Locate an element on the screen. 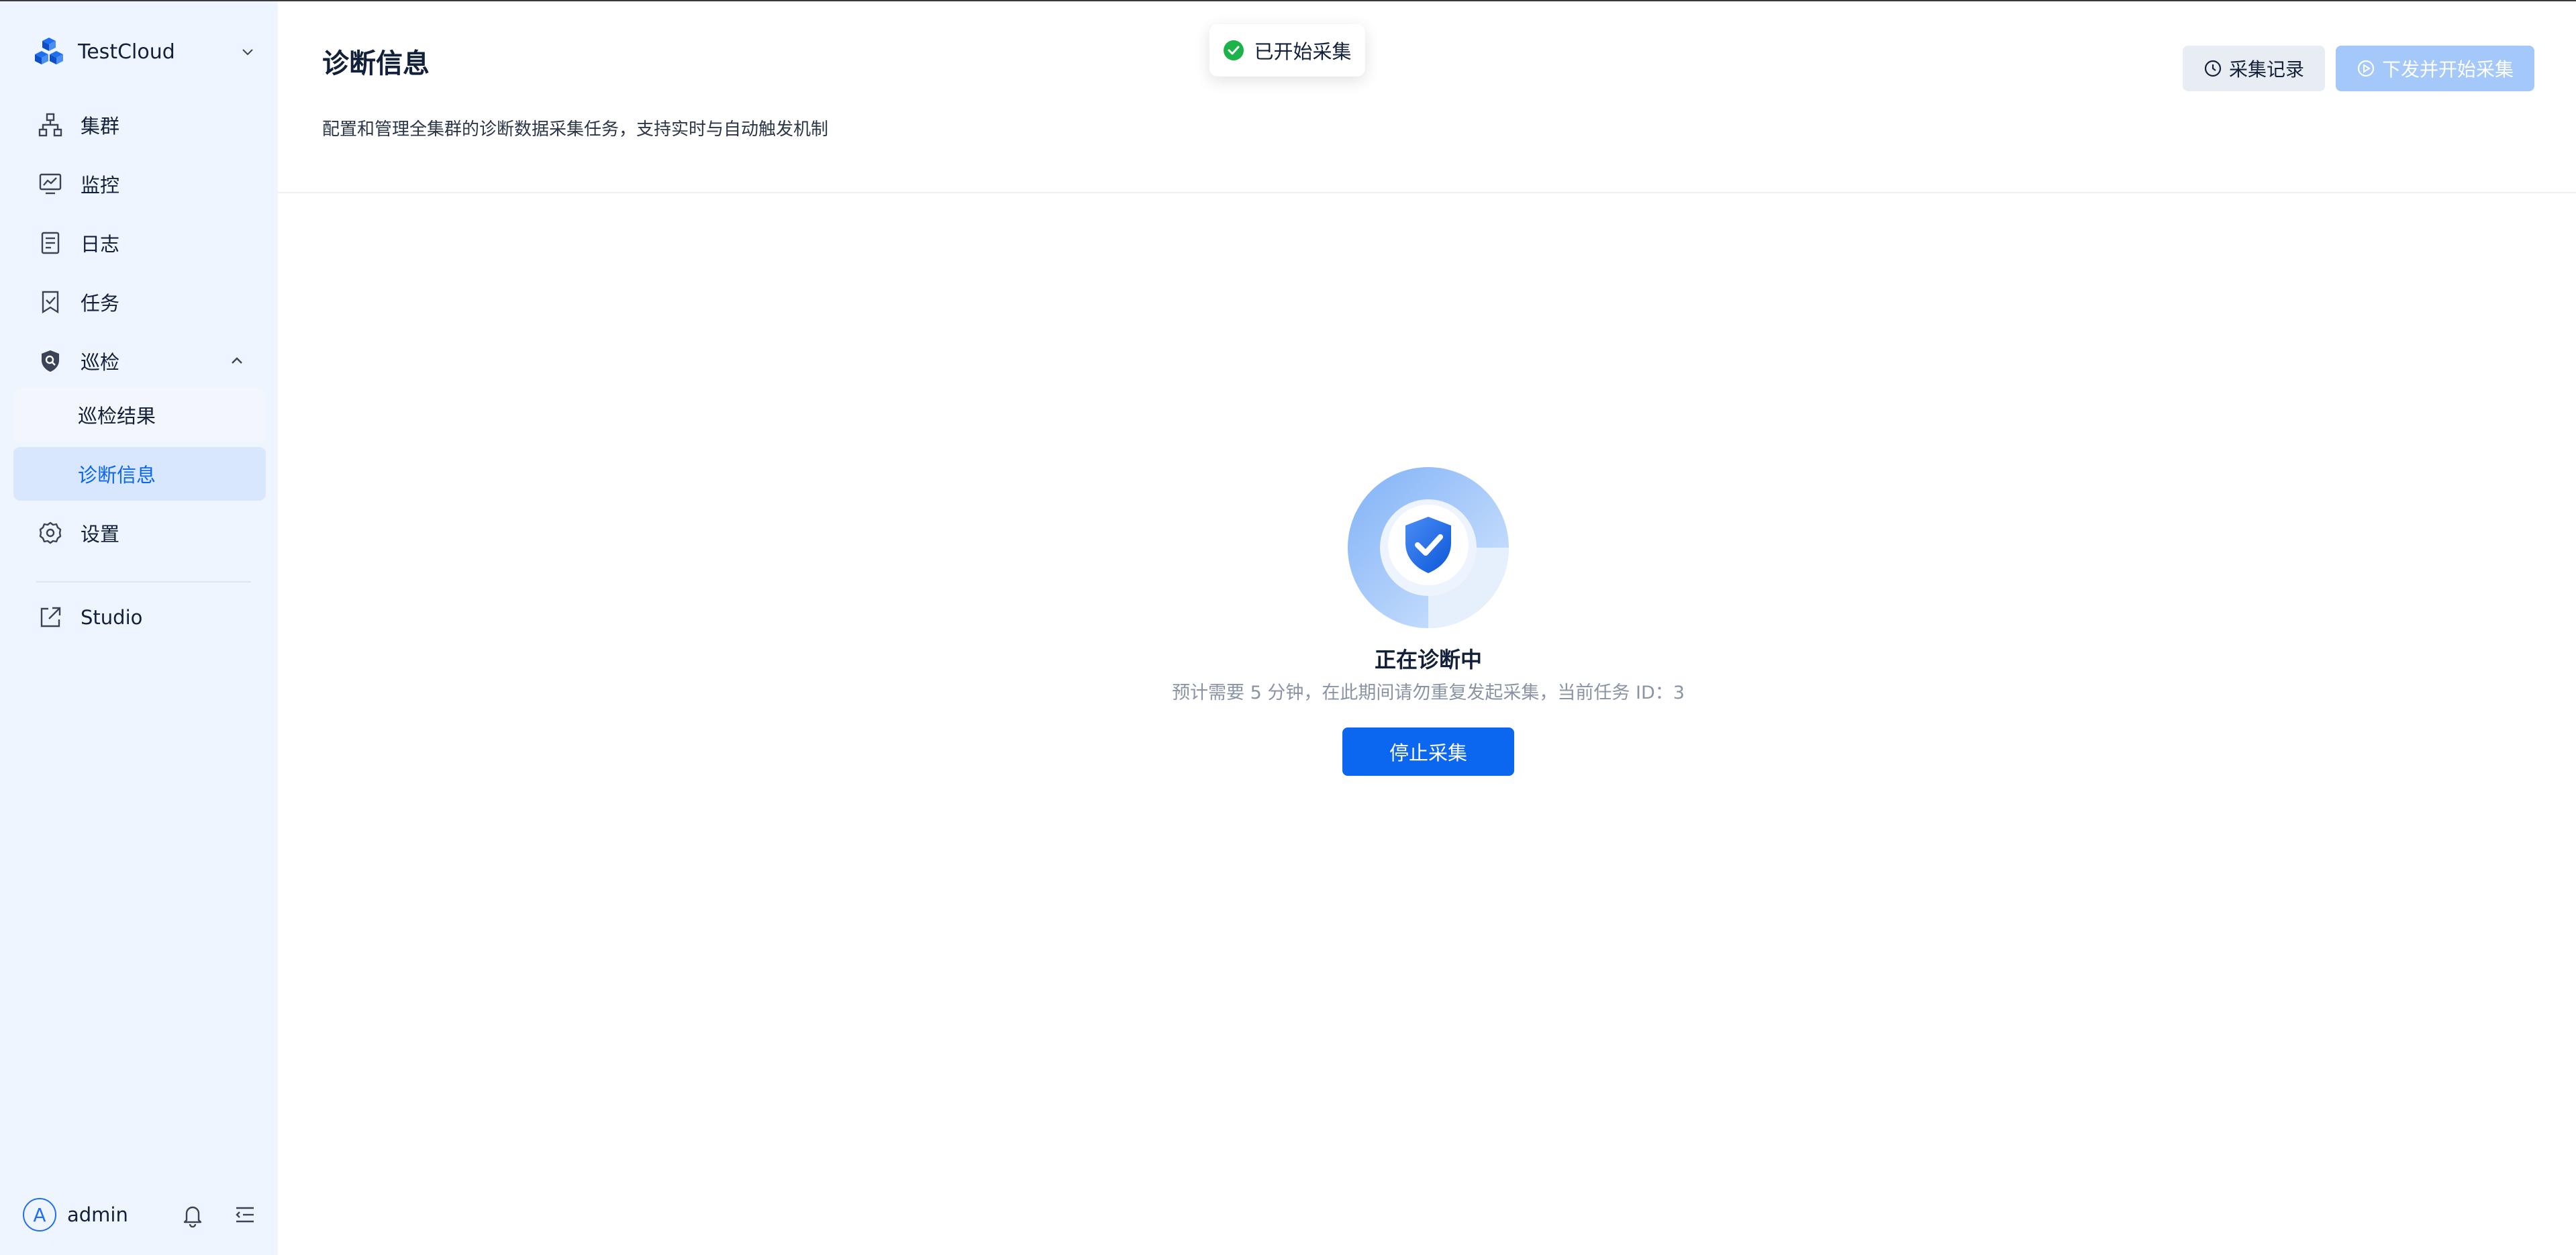  sidebar-item-label: 监控 is located at coordinates (100, 186).